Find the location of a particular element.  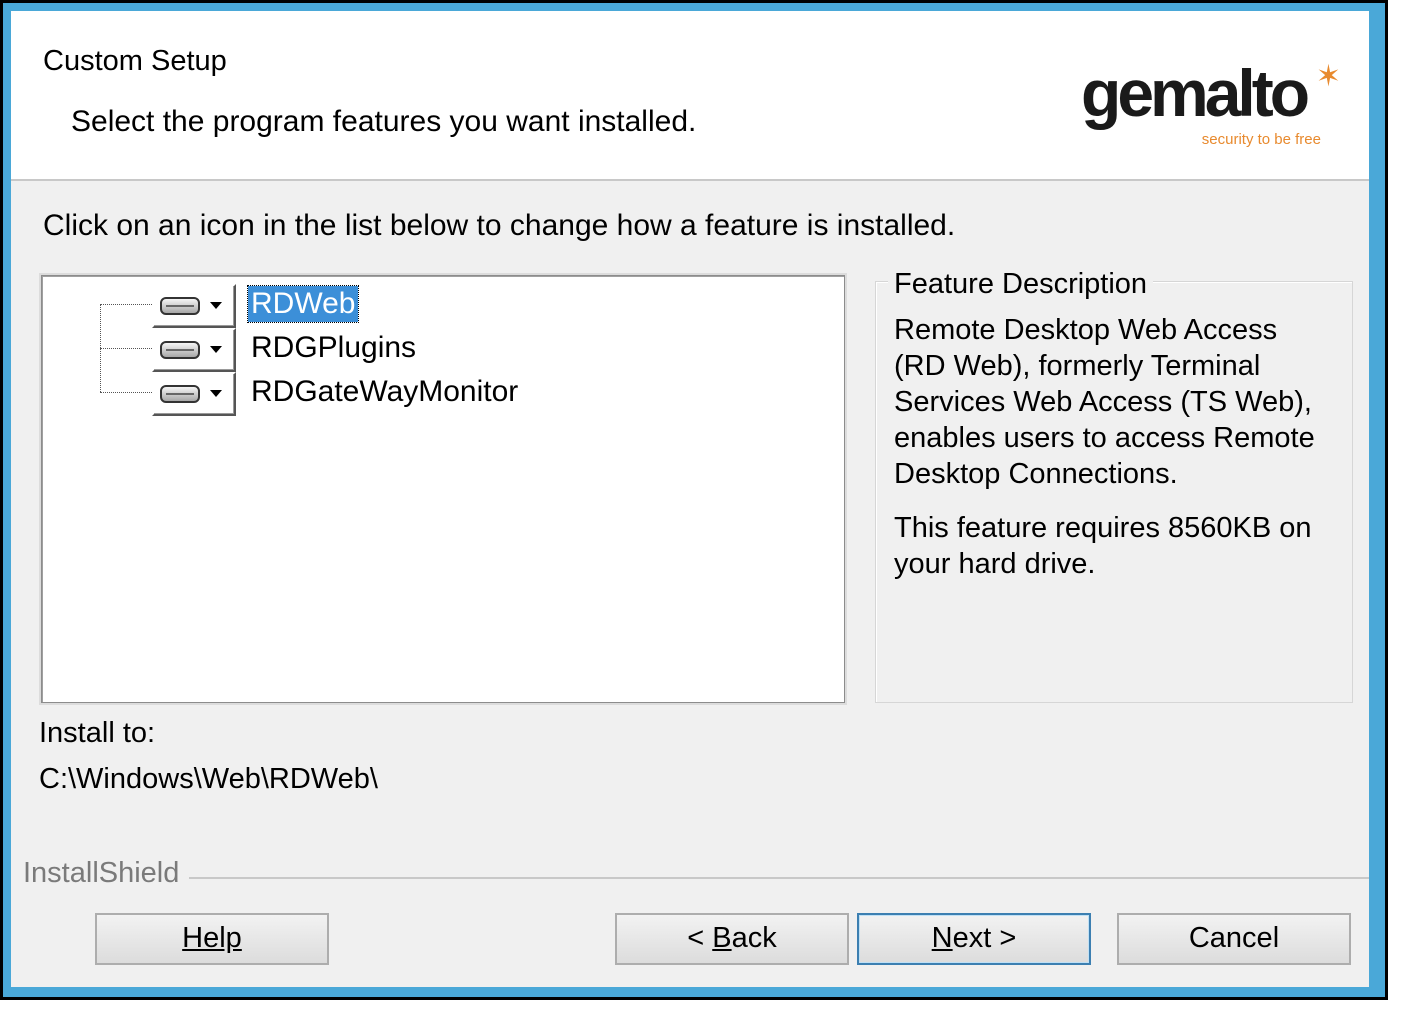

cancel-button: Cancel is located at coordinates (1234, 939).